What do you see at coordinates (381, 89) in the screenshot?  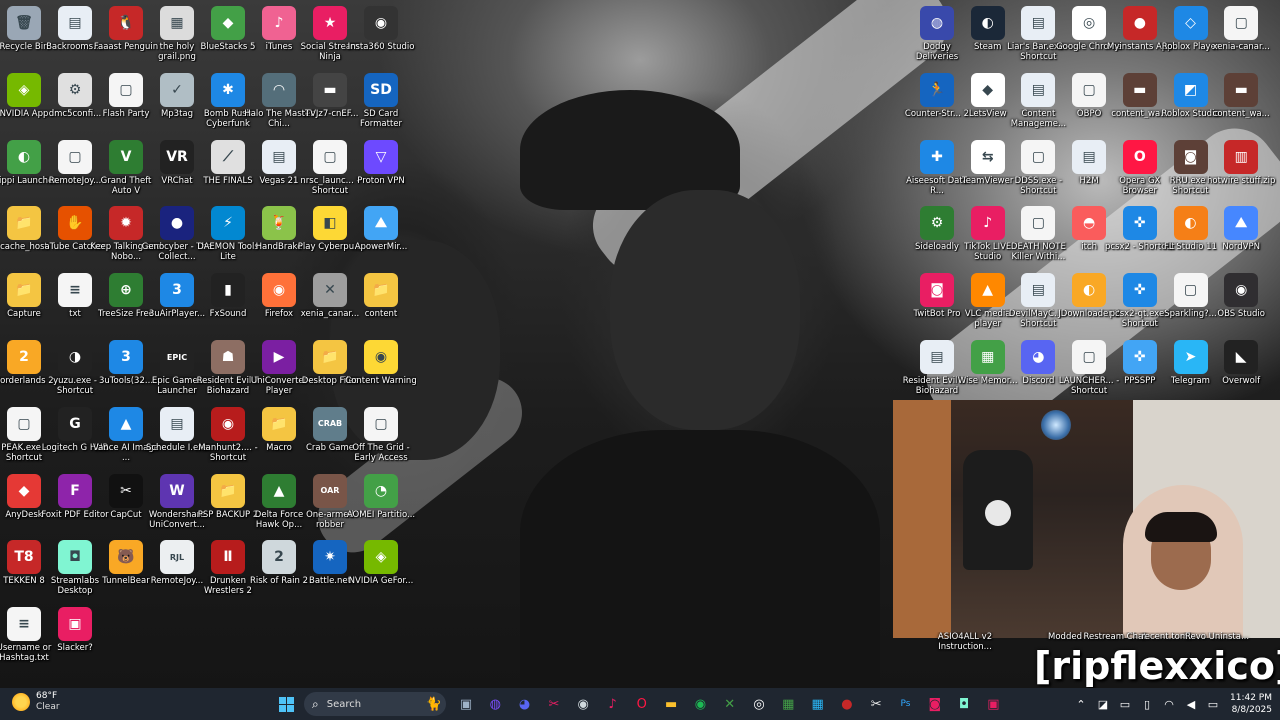 I see `sd-card-icon: SD` at bounding box center [381, 89].